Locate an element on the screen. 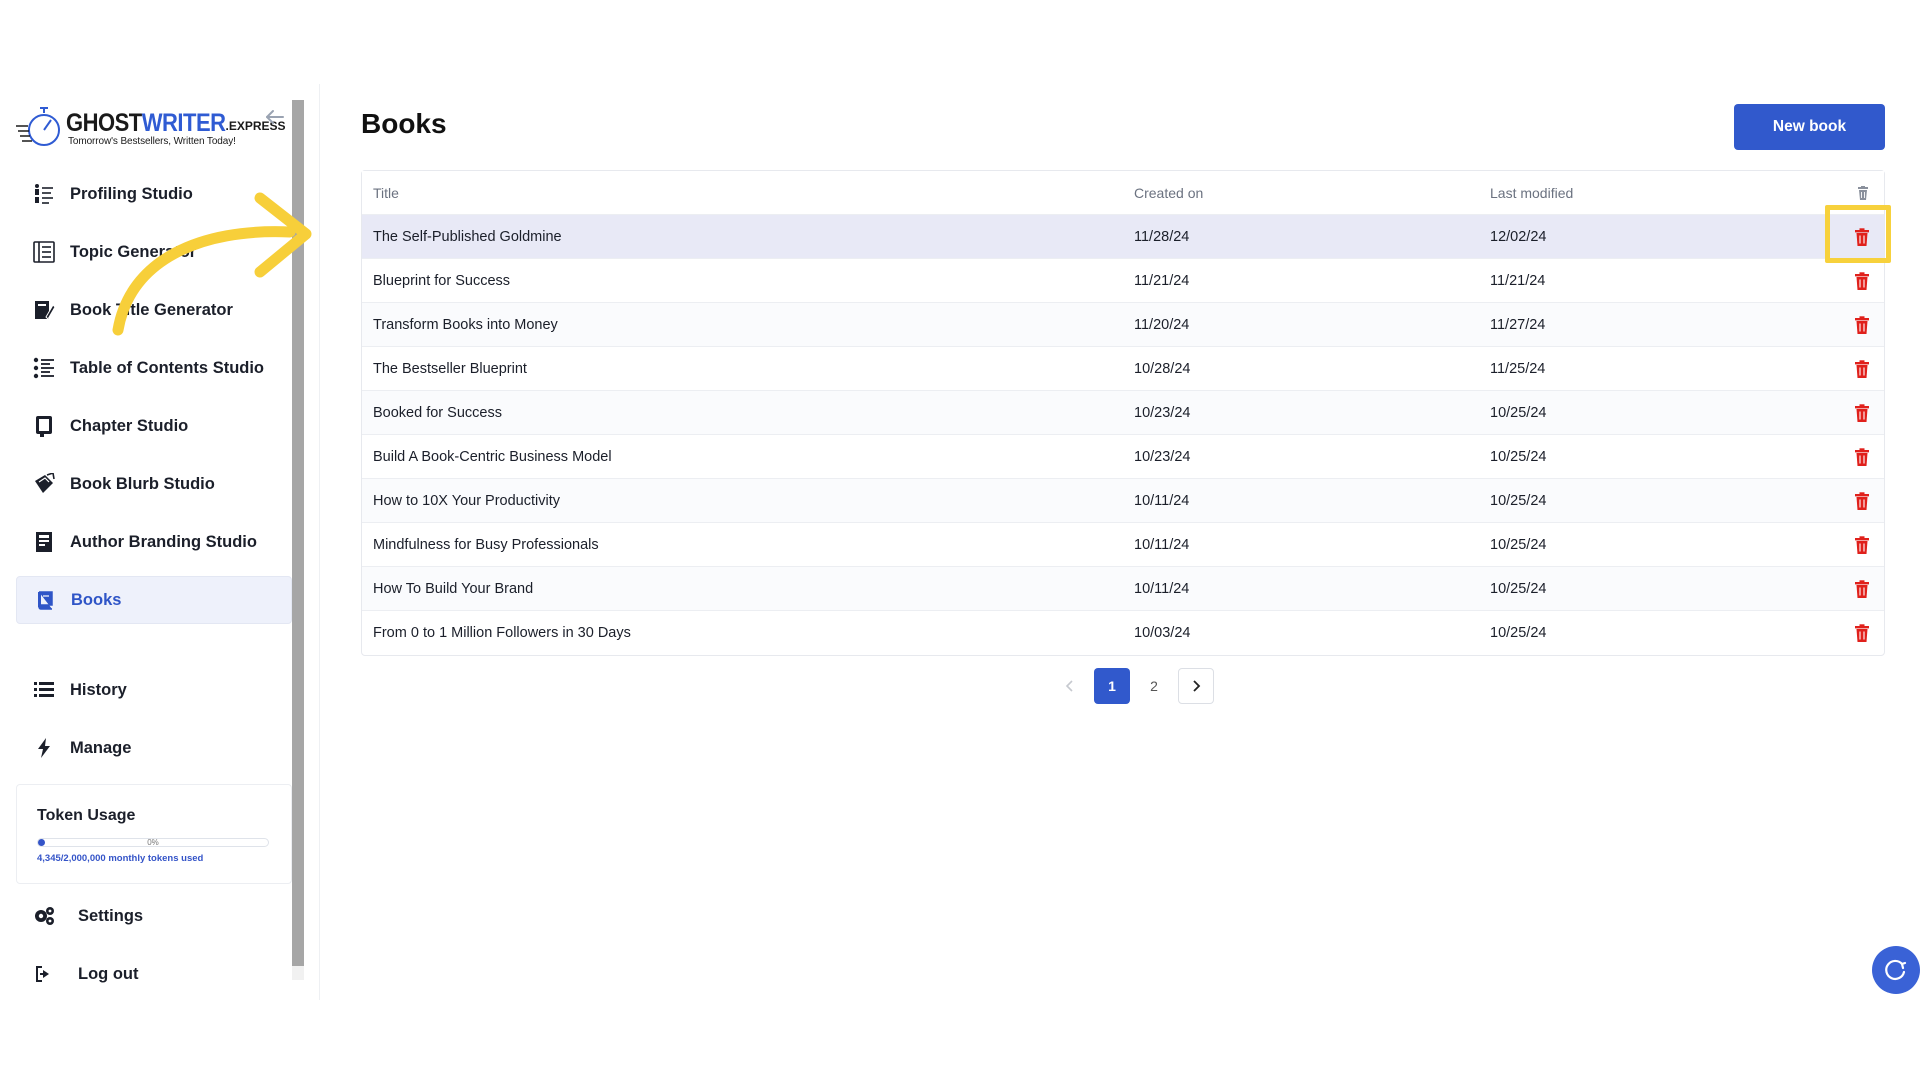  gears-icon is located at coordinates (44, 916).